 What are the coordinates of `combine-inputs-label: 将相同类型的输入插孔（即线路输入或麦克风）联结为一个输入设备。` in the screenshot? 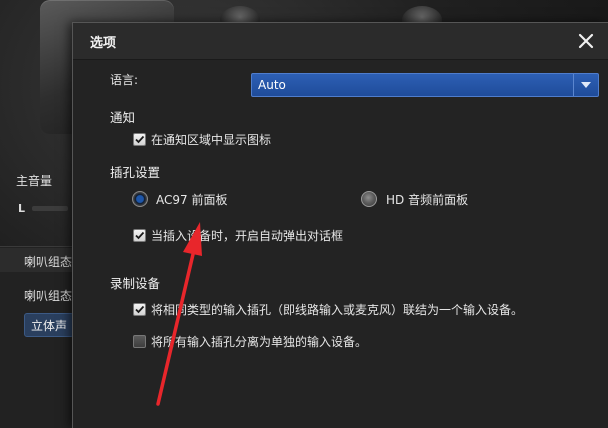 It's located at (337, 310).